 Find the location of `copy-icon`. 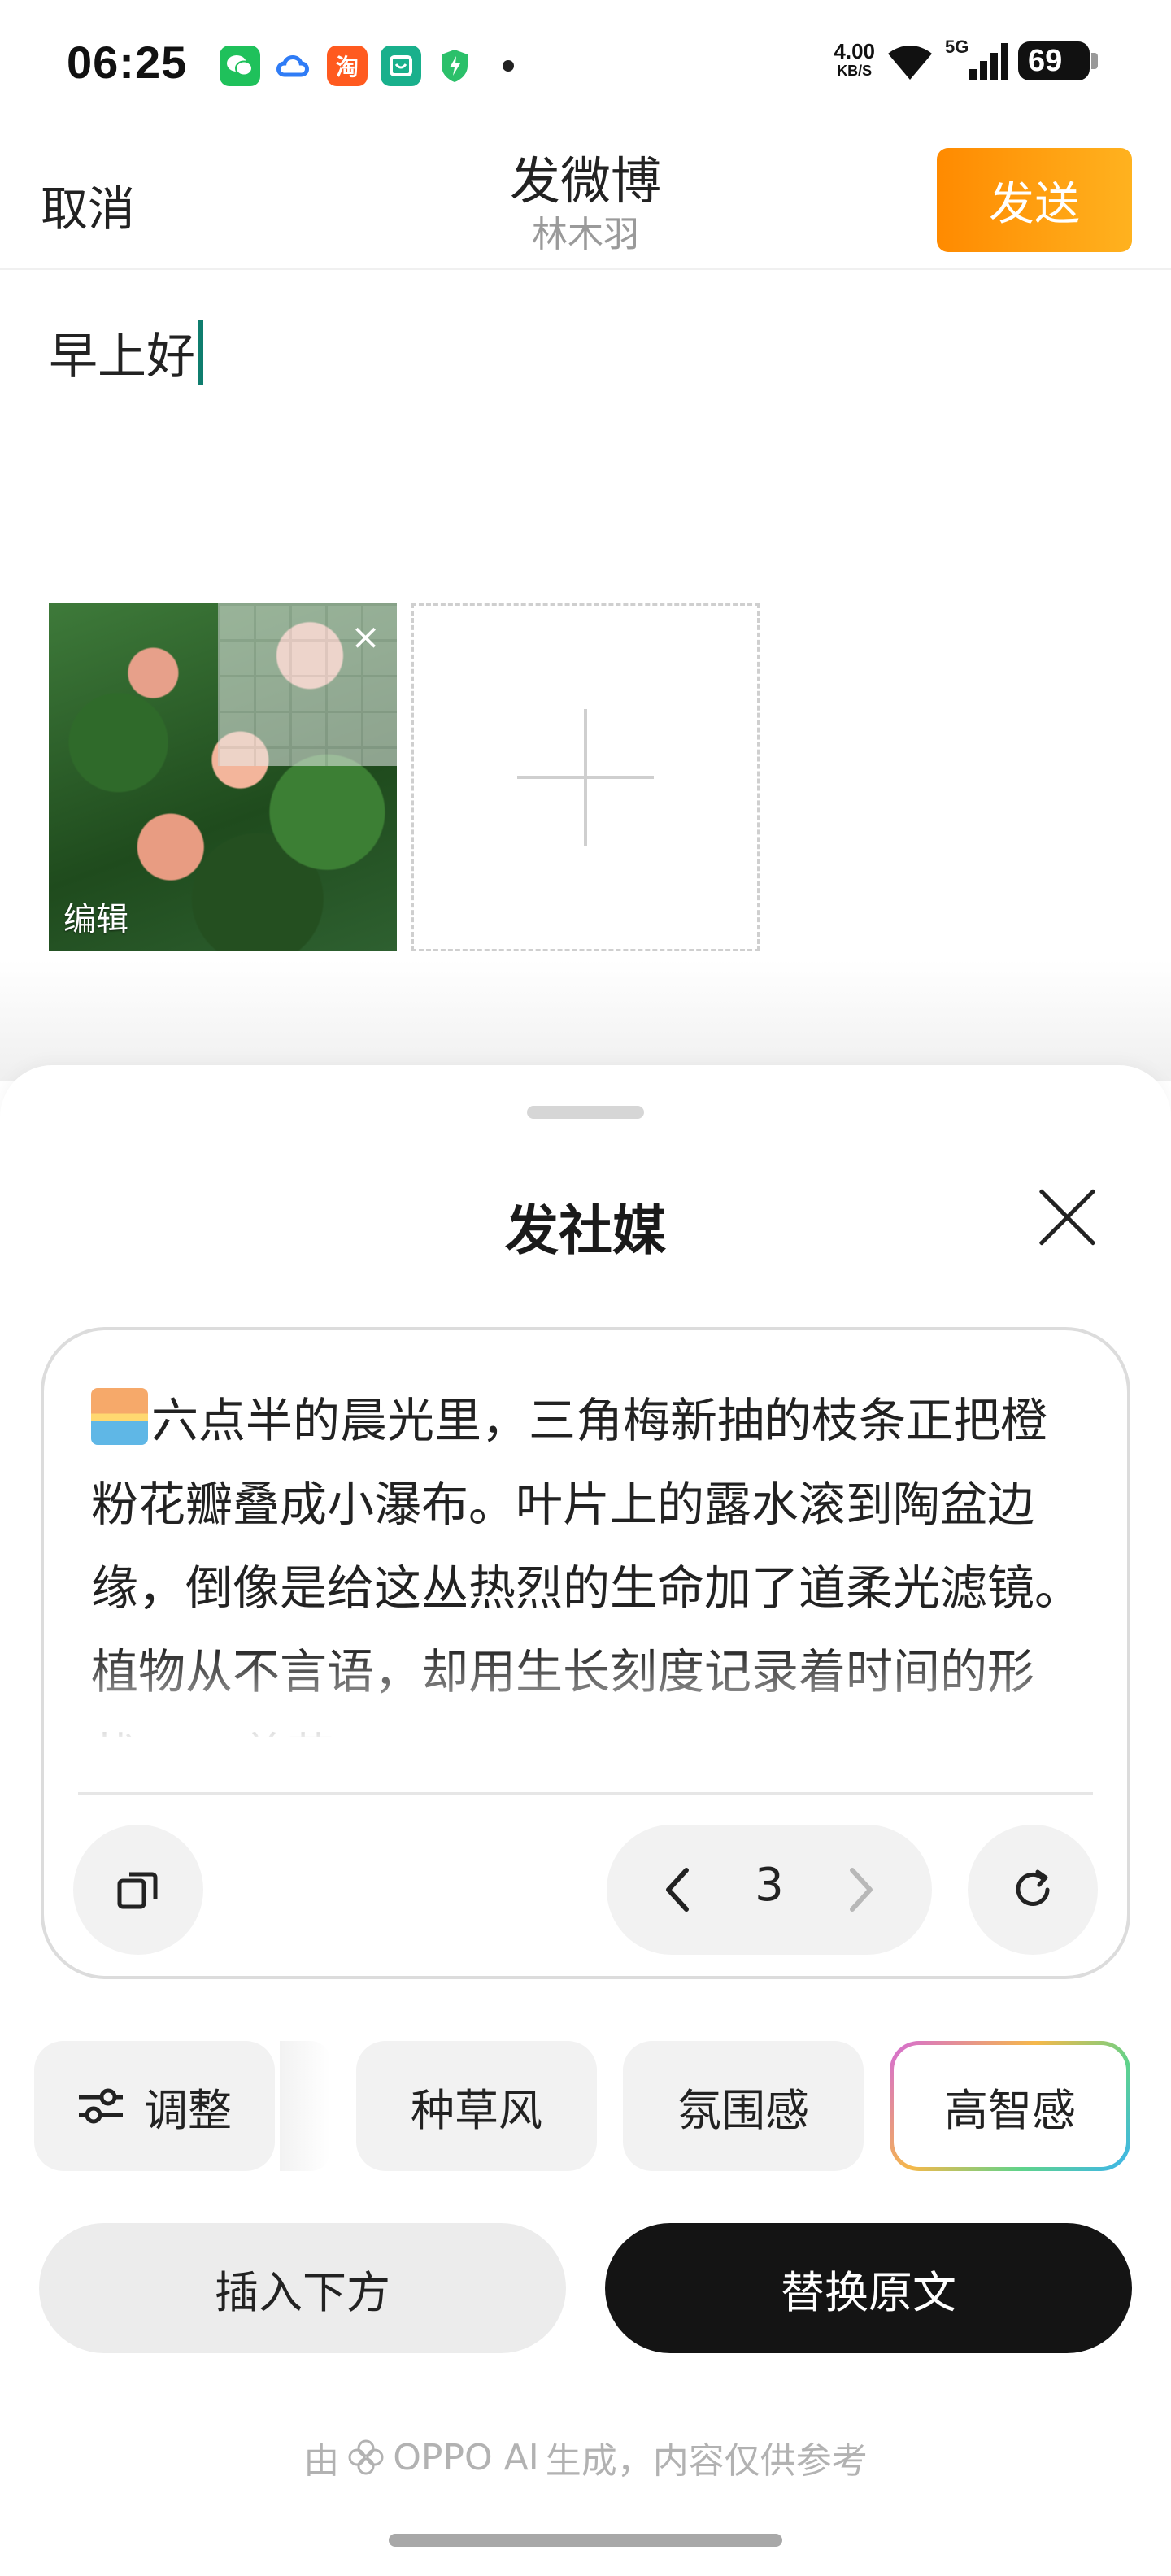

copy-icon is located at coordinates (137, 1891).